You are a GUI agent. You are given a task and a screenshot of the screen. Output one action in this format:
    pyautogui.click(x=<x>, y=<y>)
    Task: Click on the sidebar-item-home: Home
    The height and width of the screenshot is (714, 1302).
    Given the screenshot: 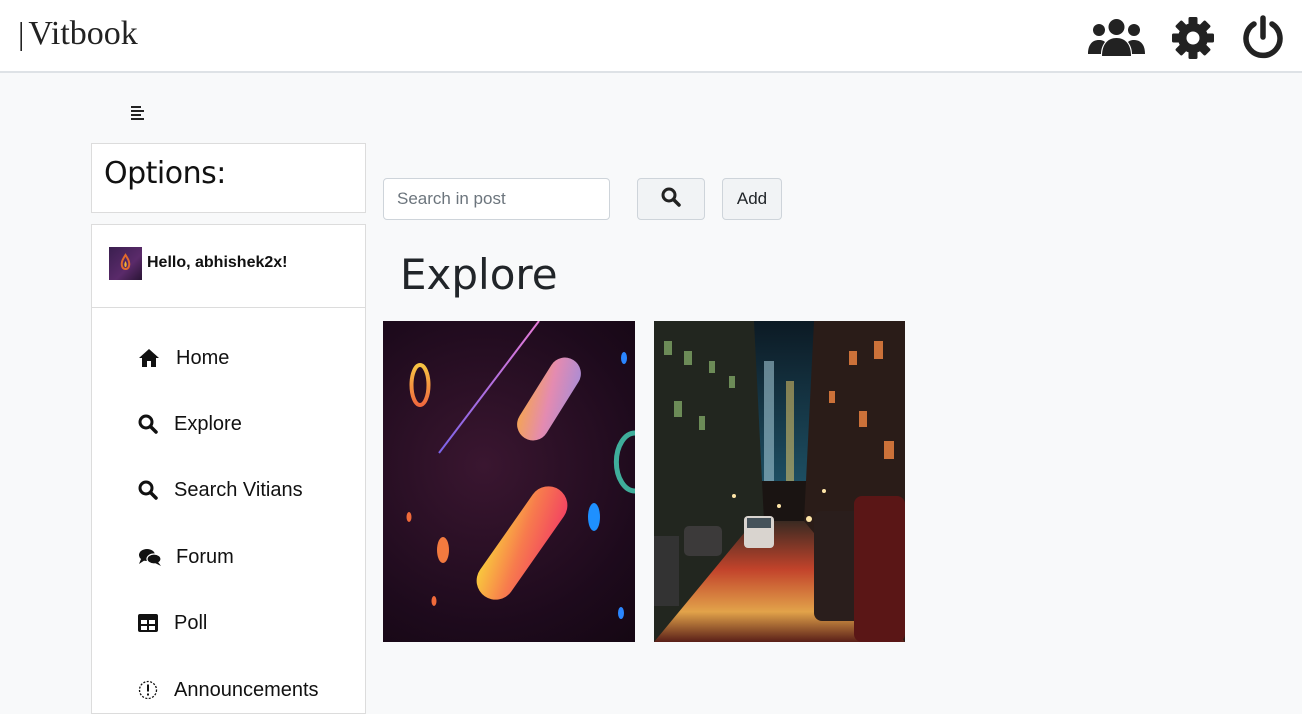 What is the action you would take?
    pyautogui.click(x=183, y=358)
    